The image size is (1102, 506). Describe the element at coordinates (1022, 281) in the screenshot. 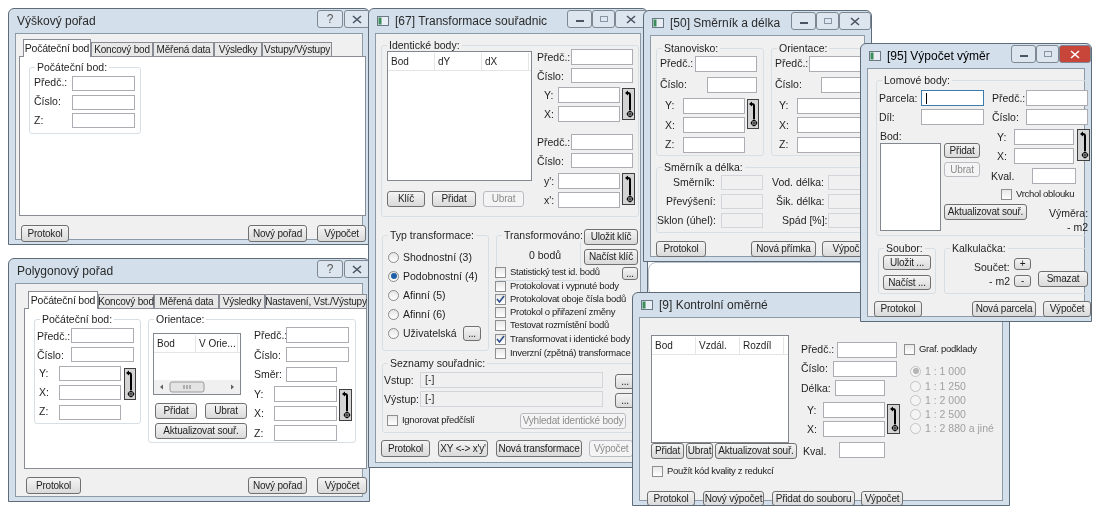

I see `push-button: -` at that location.